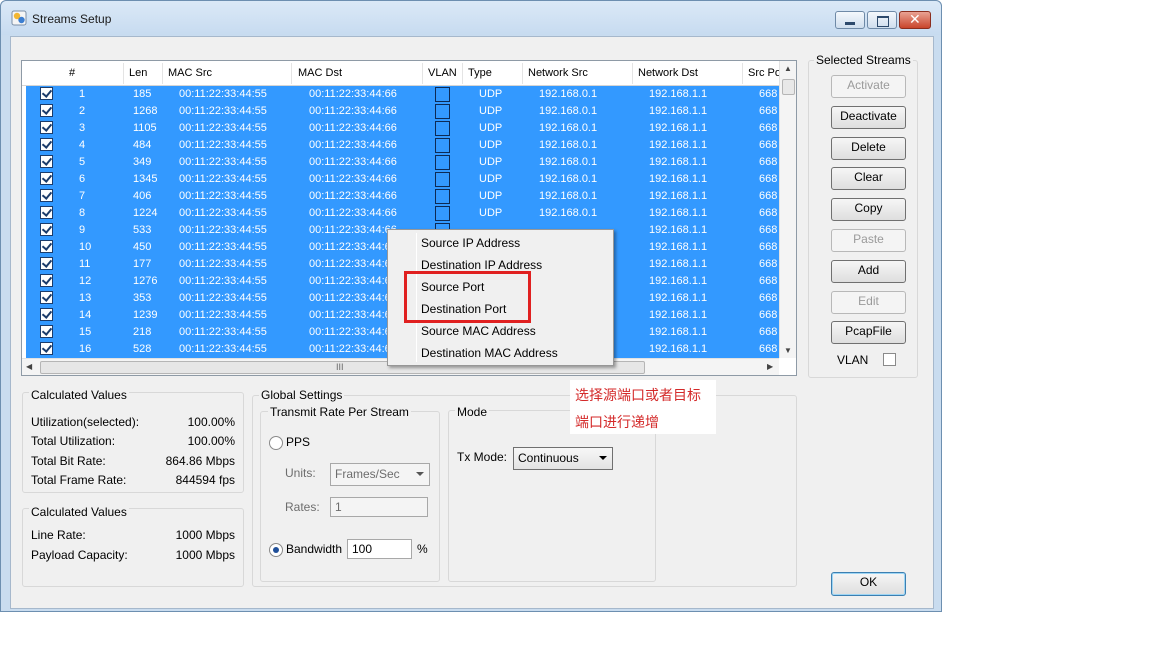 This screenshot has height=648, width=1152. What do you see at coordinates (138, 73) in the screenshot?
I see `column-header-len: Len` at bounding box center [138, 73].